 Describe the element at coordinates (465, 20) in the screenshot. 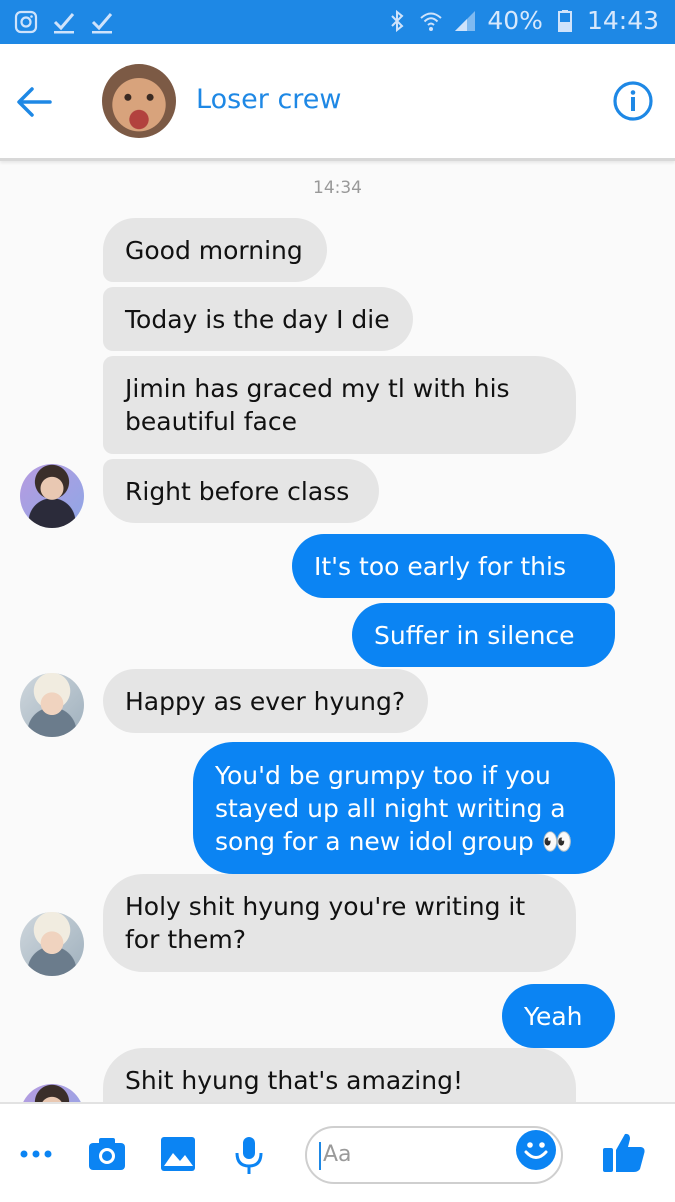

I see `signal-icon` at that location.